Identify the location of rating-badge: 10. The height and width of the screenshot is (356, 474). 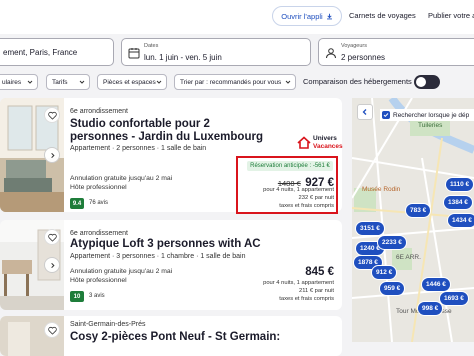
(77, 296).